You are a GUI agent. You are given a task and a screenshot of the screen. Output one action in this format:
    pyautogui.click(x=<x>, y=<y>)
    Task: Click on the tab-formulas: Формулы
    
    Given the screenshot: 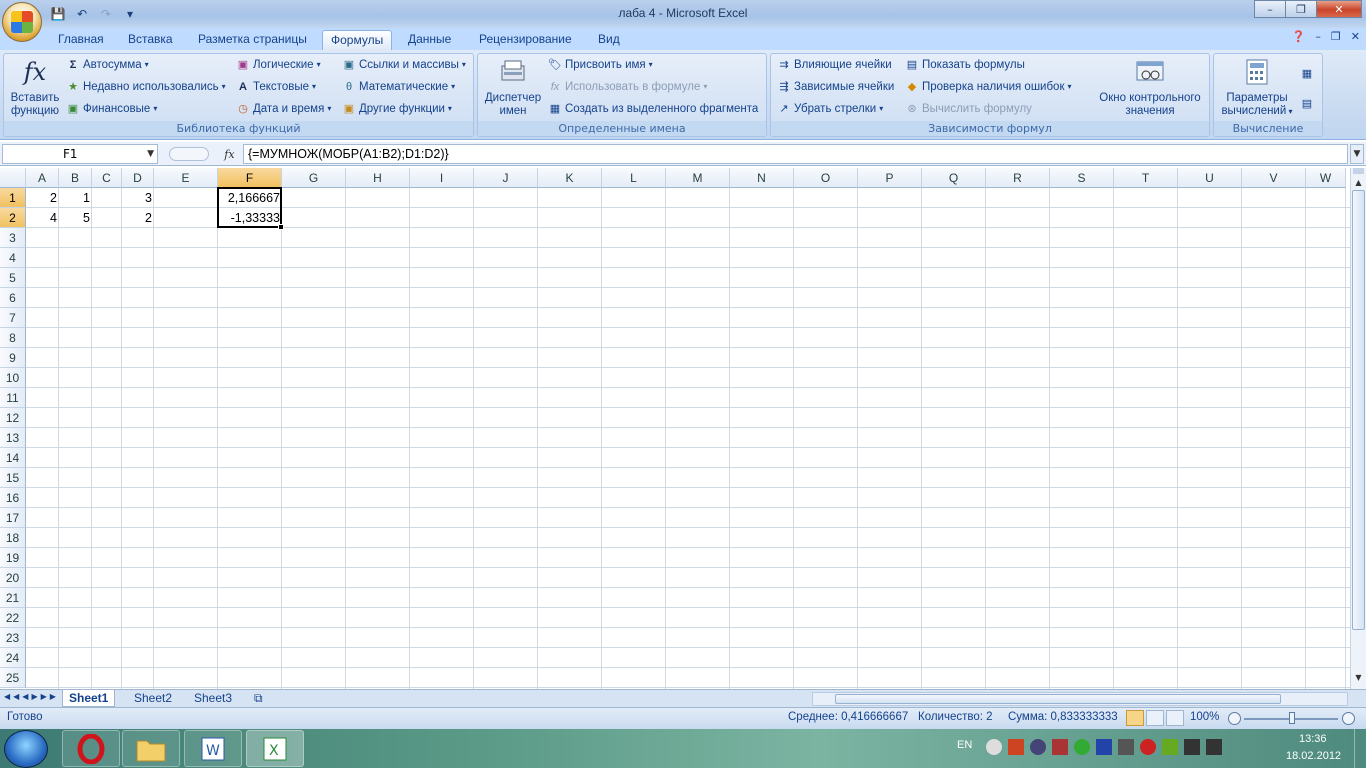 What is the action you would take?
    pyautogui.click(x=357, y=40)
    